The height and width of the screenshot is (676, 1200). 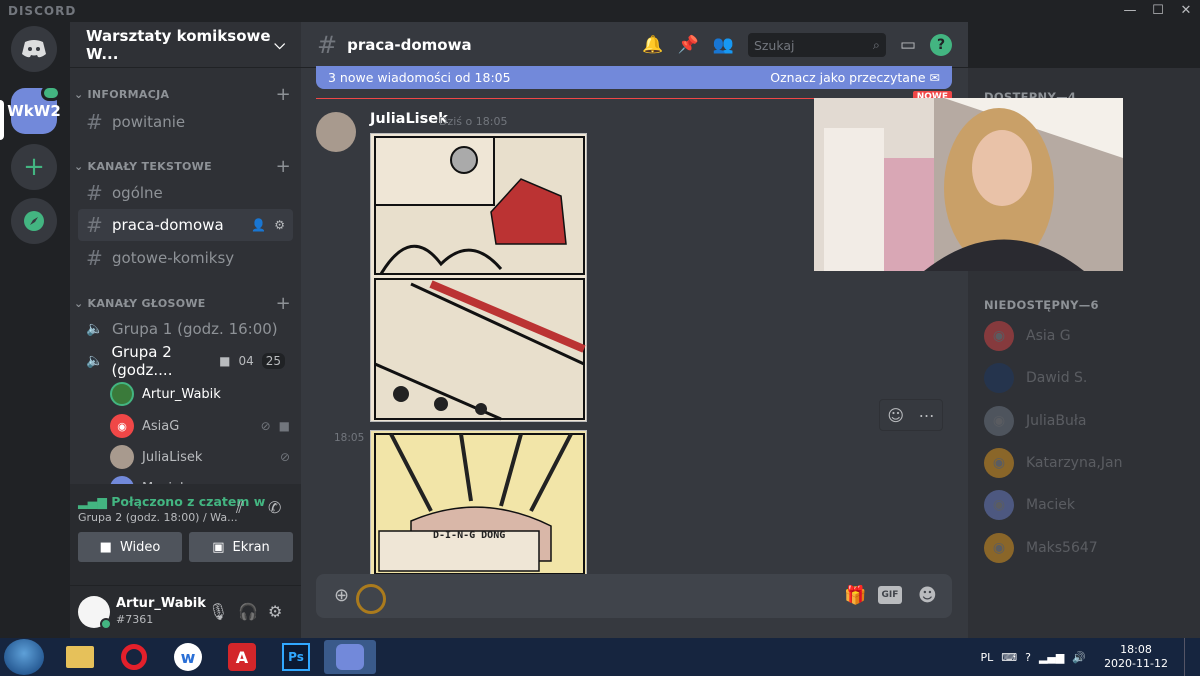 What do you see at coordinates (1188, 657) in the screenshot?
I see `show-desktop-button` at bounding box center [1188, 657].